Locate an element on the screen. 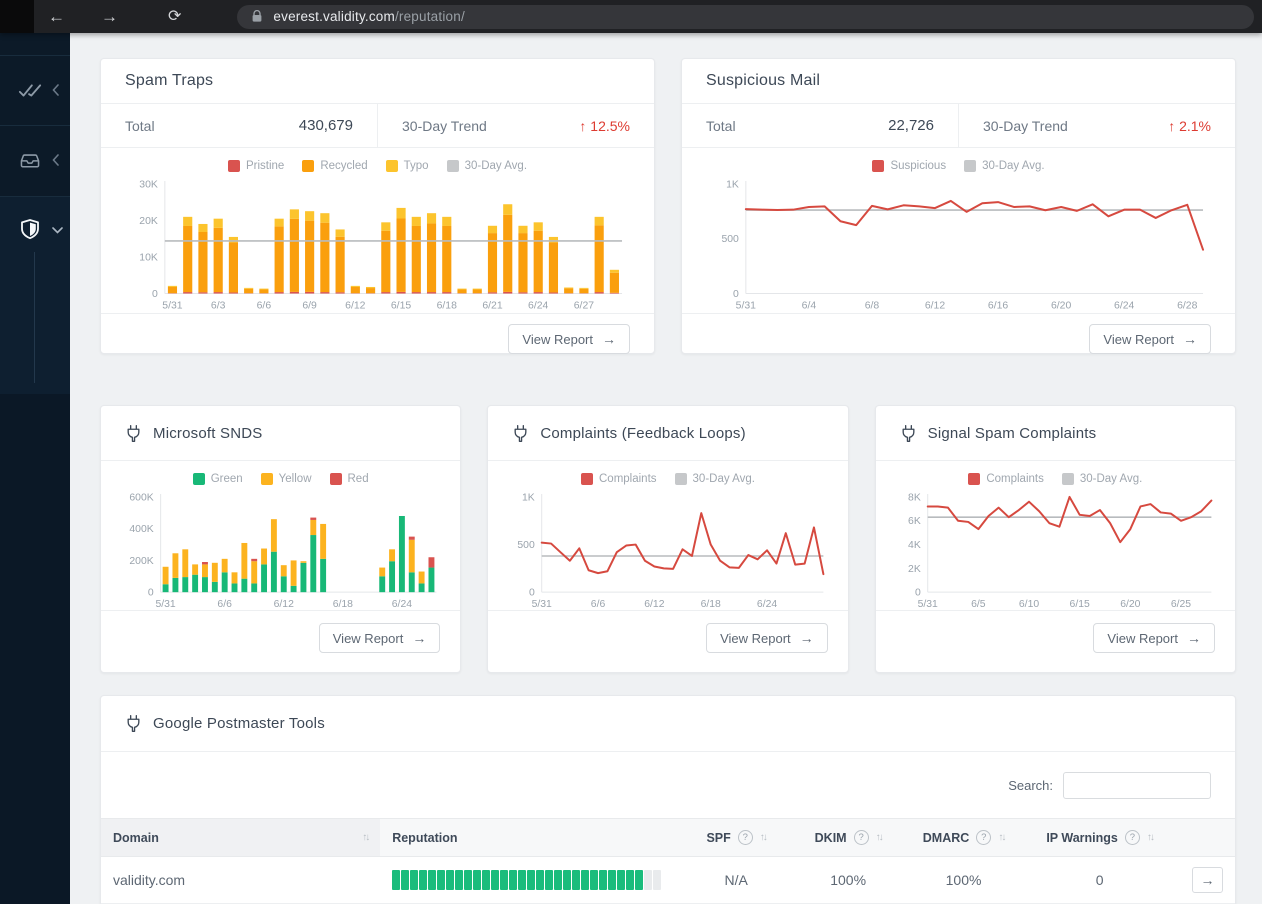  column-header-ip-warnings: IP Warnings? ↑↓ is located at coordinates (1100, 837).